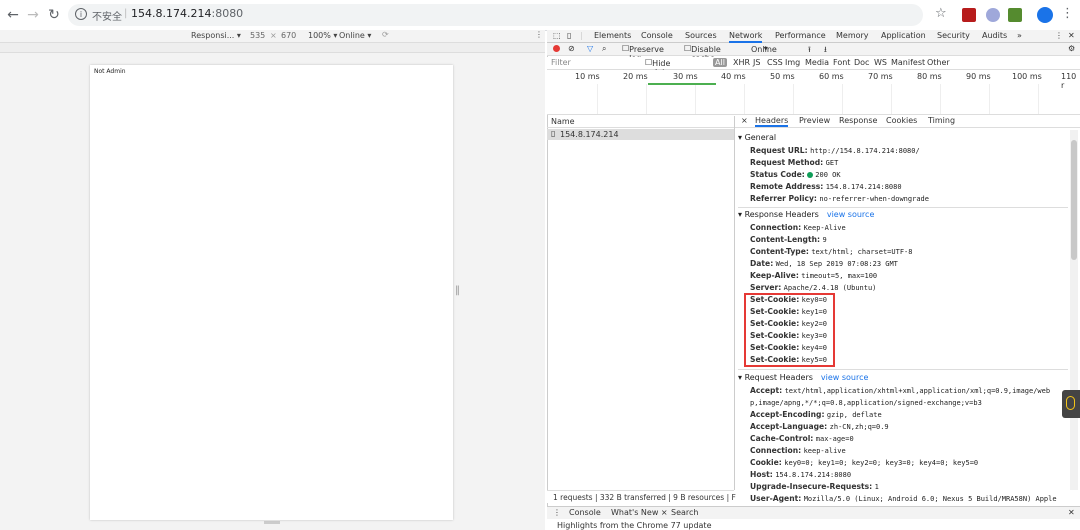 The width and height of the screenshot is (1080, 530). I want to click on tab-headers: Headers, so click(772, 121).